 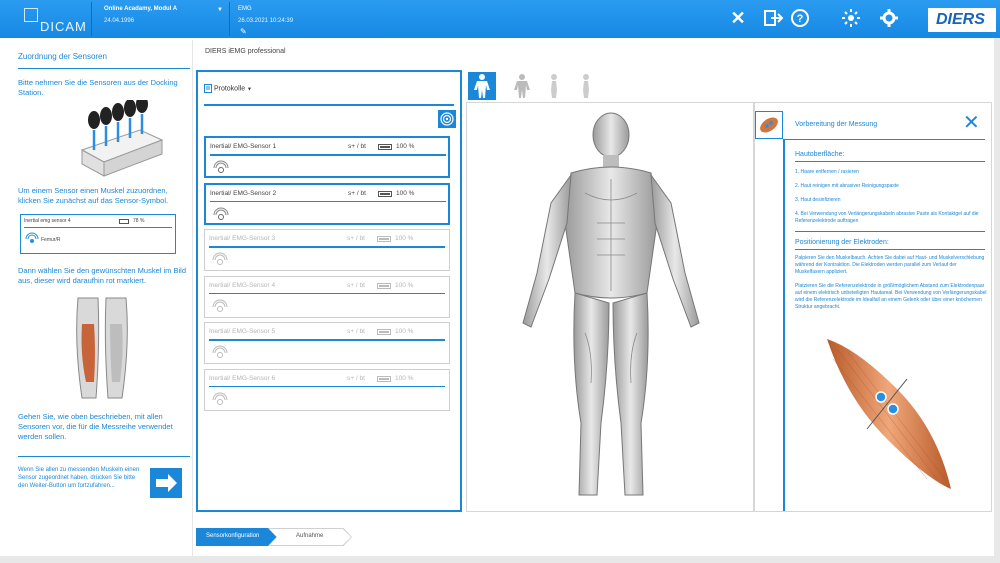 I want to click on document-icon, so click(x=208, y=88).